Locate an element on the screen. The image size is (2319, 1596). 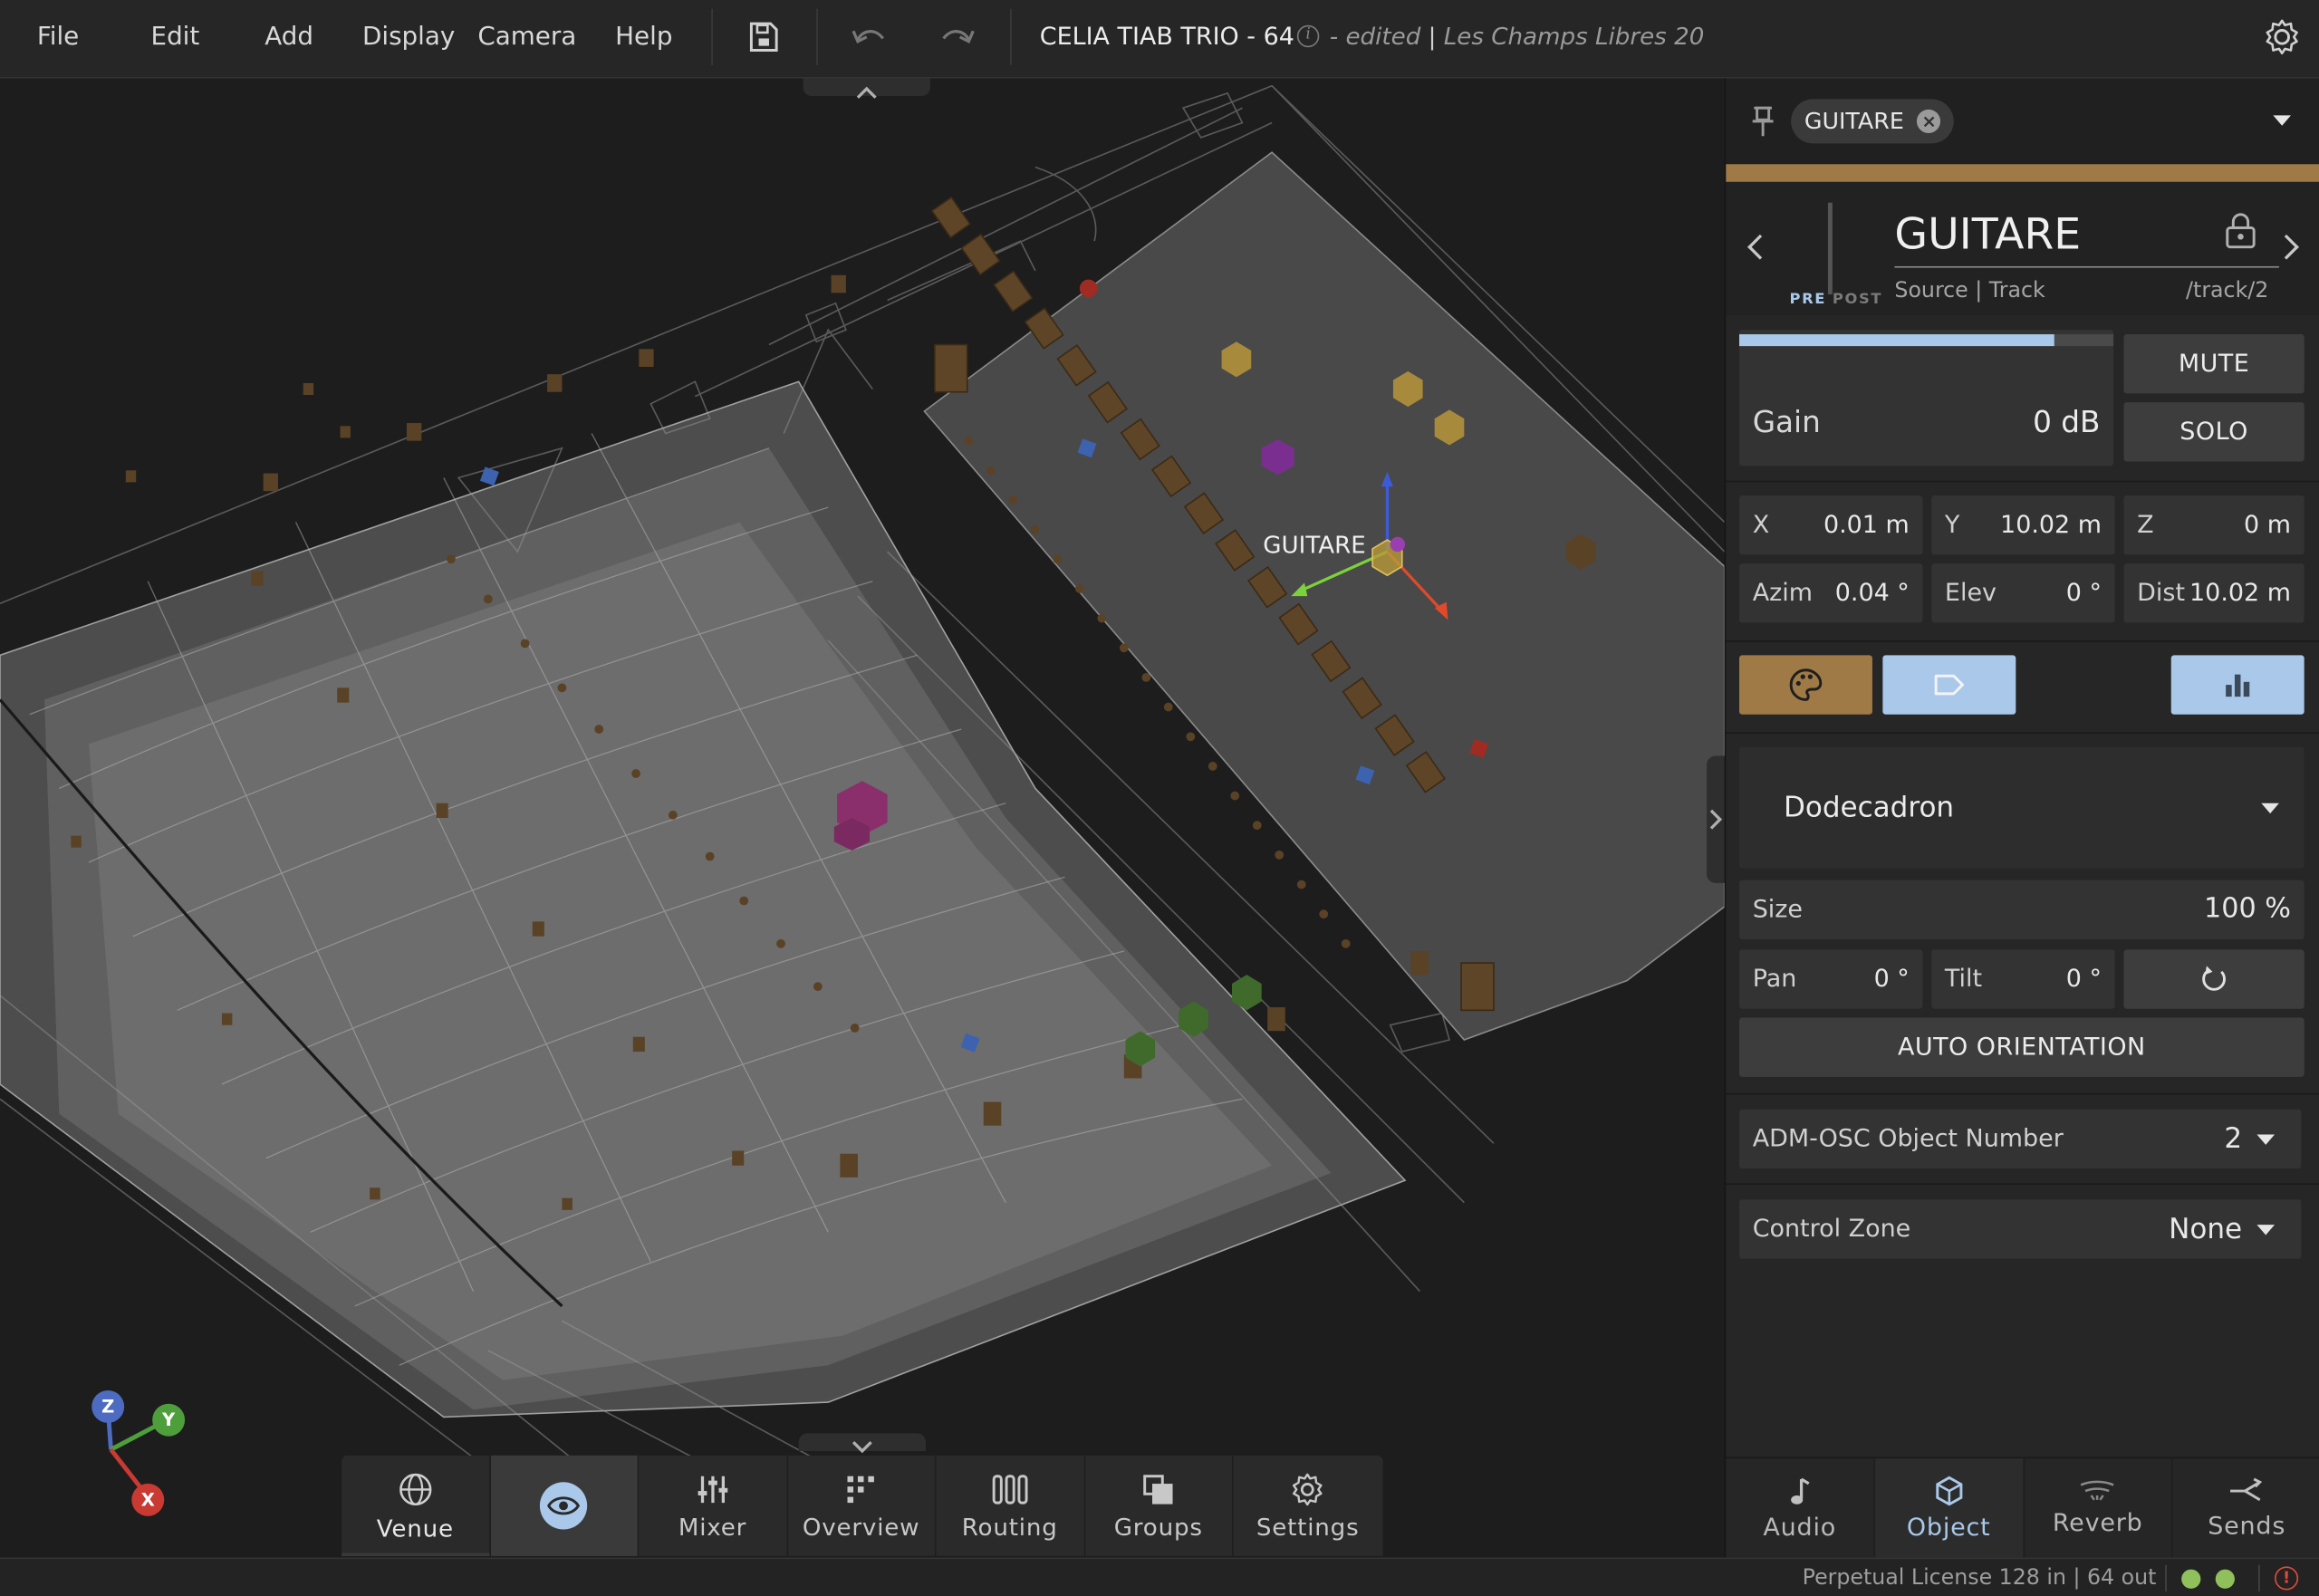
tab-venue: Venue is located at coordinates (416, 1505).